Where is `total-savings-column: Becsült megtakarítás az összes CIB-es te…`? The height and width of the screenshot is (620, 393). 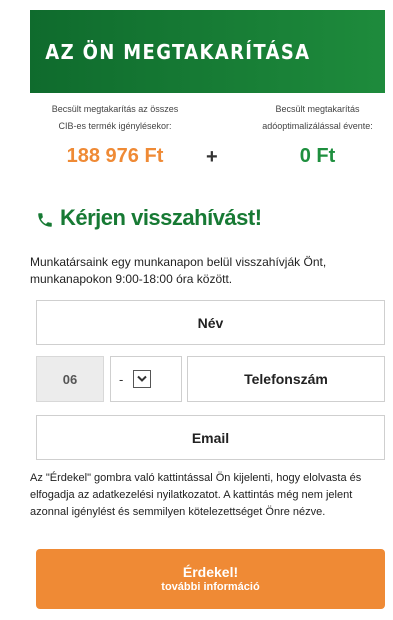 total-savings-column: Becsült megtakarítás az összes CIB-es te… is located at coordinates (115, 134).